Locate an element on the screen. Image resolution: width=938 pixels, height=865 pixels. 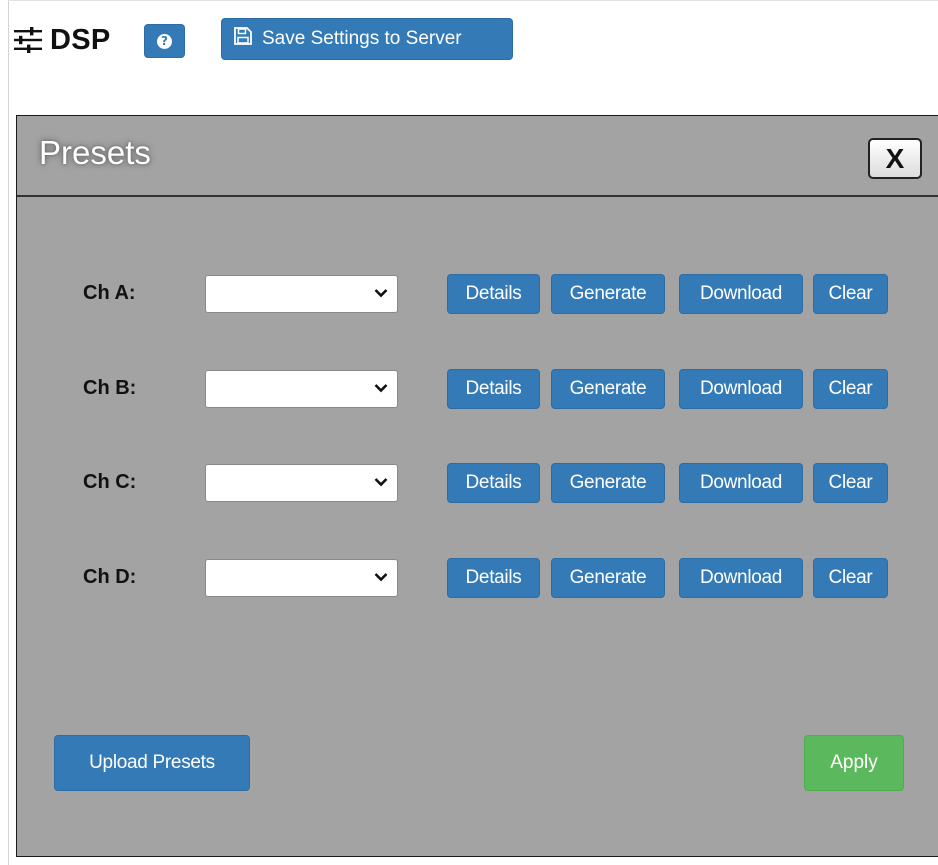
channel-label: Ch A: is located at coordinates (109, 293).